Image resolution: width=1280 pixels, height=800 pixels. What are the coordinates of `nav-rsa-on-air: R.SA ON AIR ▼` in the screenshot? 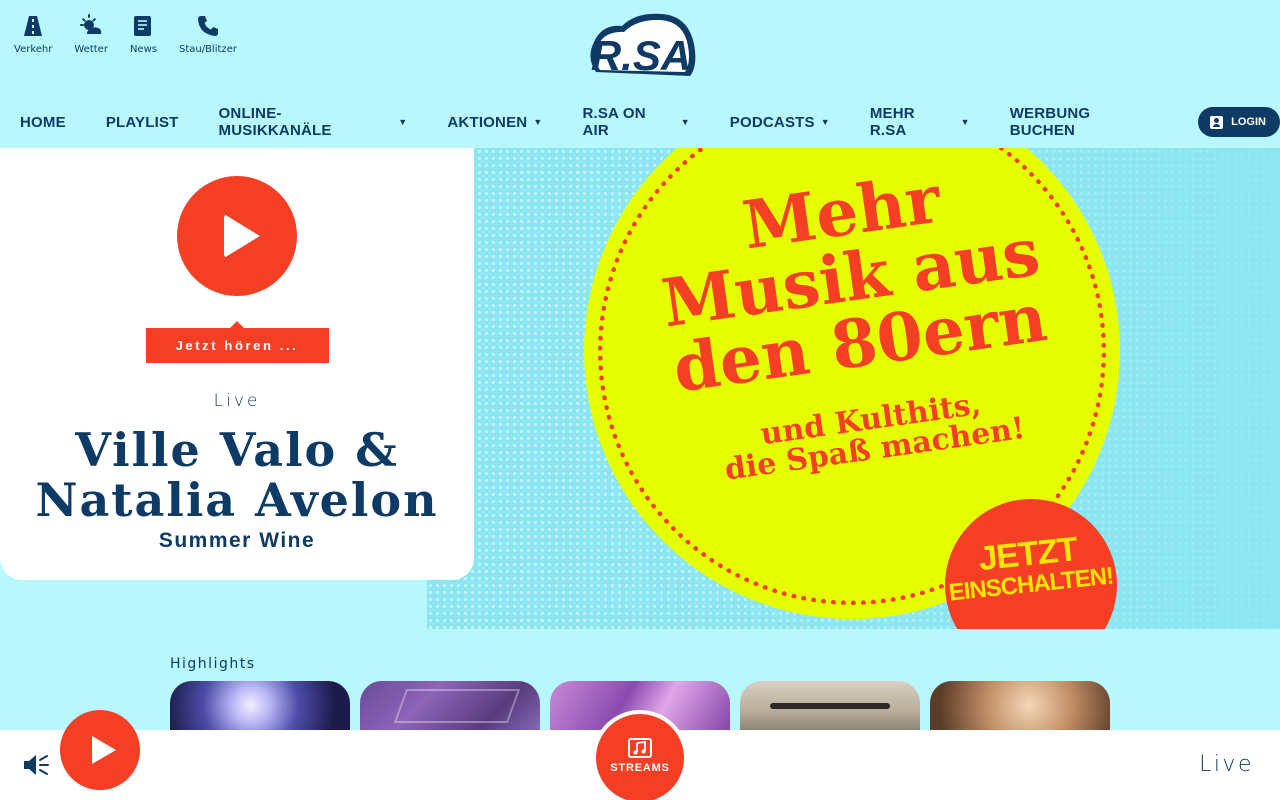 It's located at (635, 122).